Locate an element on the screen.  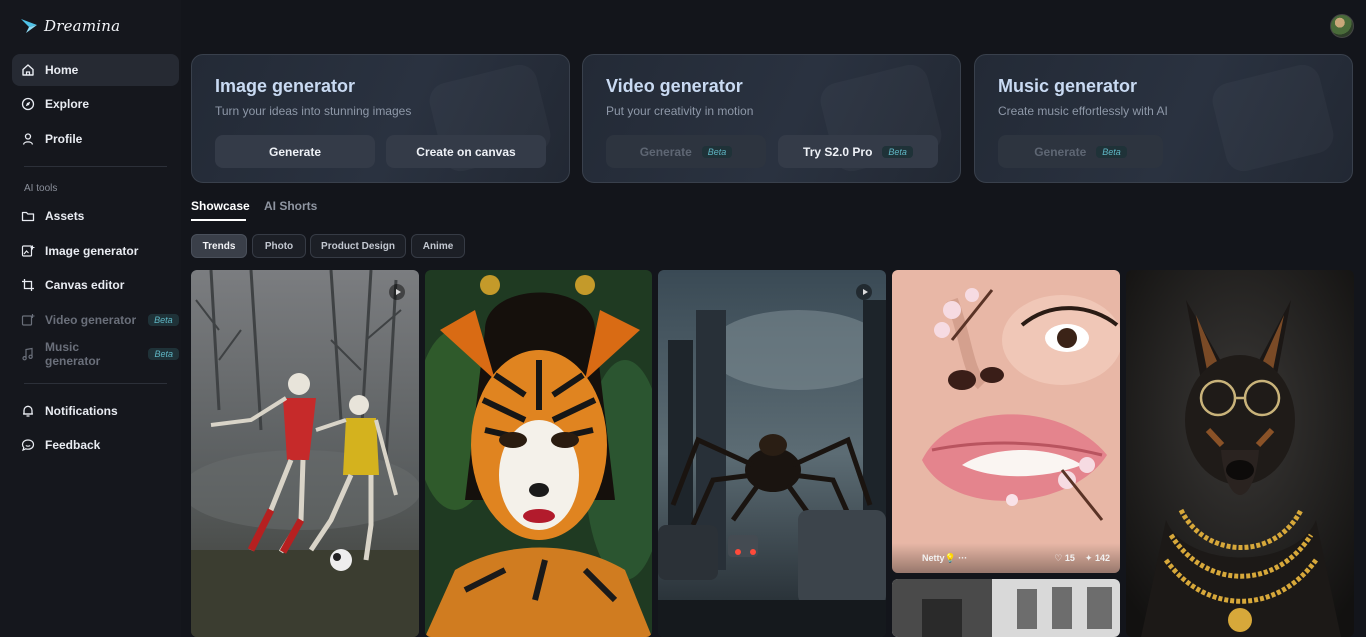
skeleton-soccer-image is located at coordinates (305, 453).